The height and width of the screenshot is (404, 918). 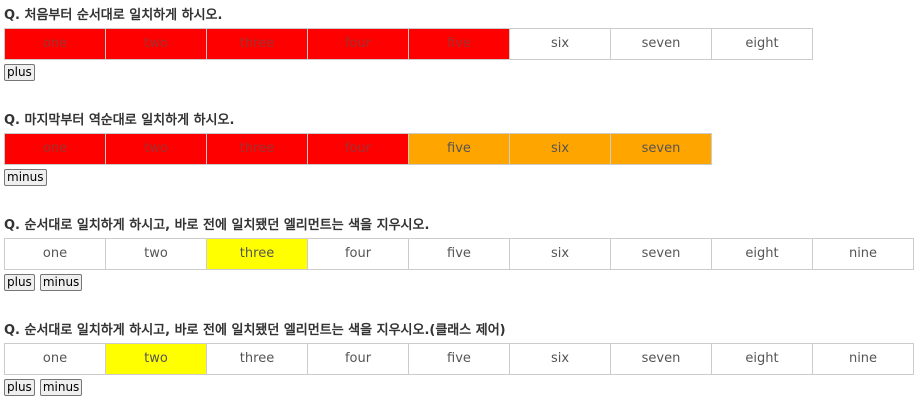 I want to click on cell-row-3: one two three four five six seven eight nine, so click(x=459, y=254).